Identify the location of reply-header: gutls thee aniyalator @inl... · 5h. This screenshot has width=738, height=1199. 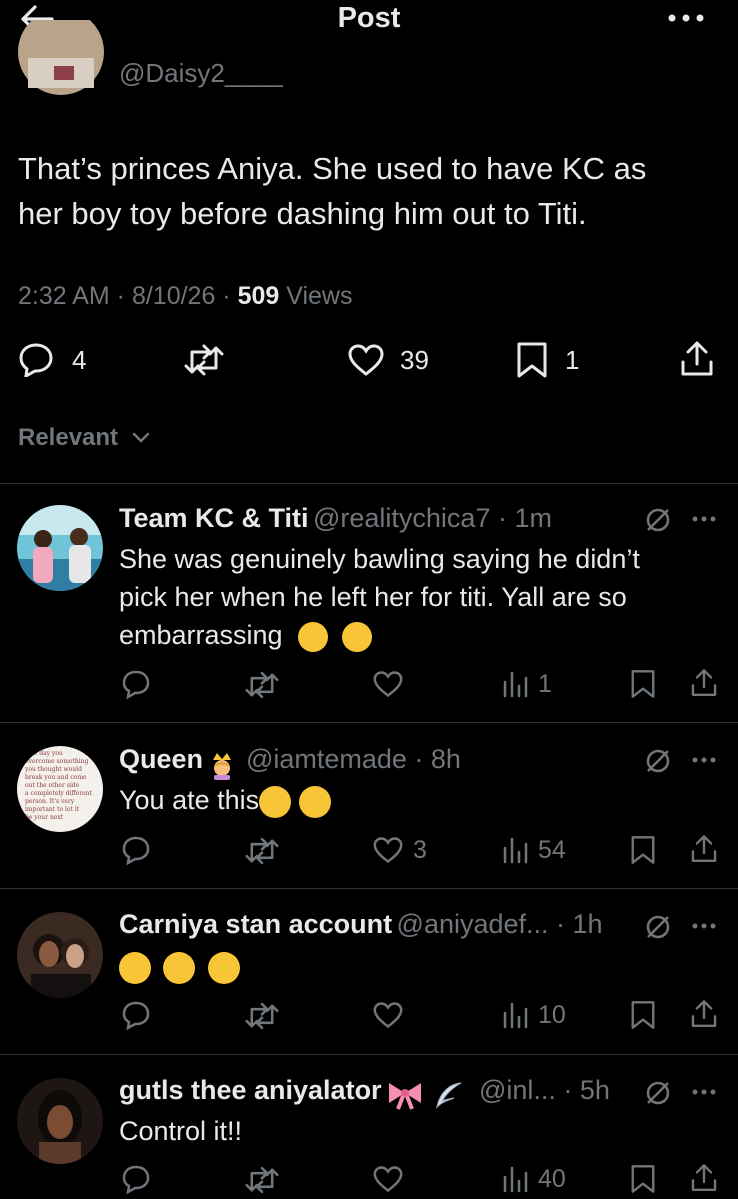
(364, 1092).